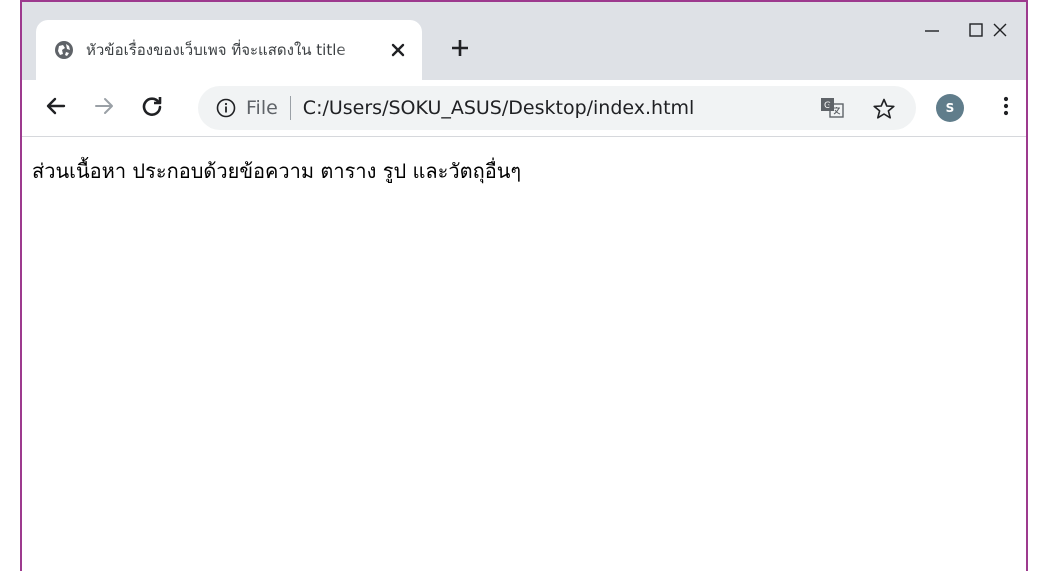  What do you see at coordinates (884, 109) in the screenshot?
I see `star-icon` at bounding box center [884, 109].